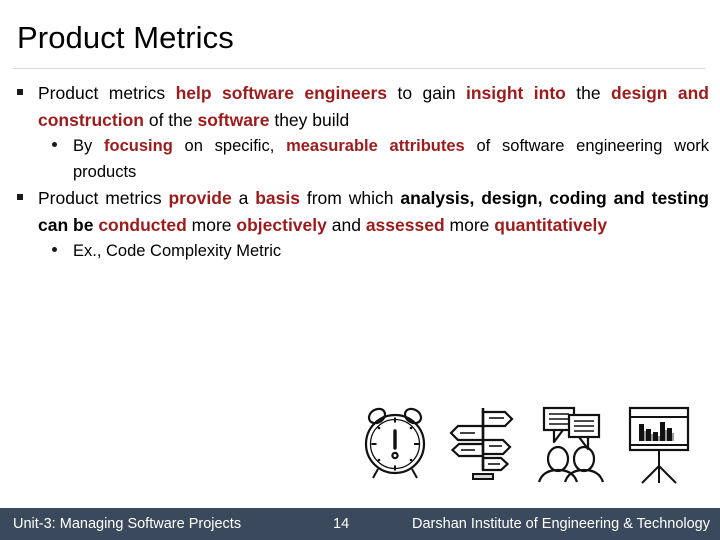 The width and height of the screenshot is (720, 540). Describe the element at coordinates (359, 68) in the screenshot. I see `title-divider` at that location.